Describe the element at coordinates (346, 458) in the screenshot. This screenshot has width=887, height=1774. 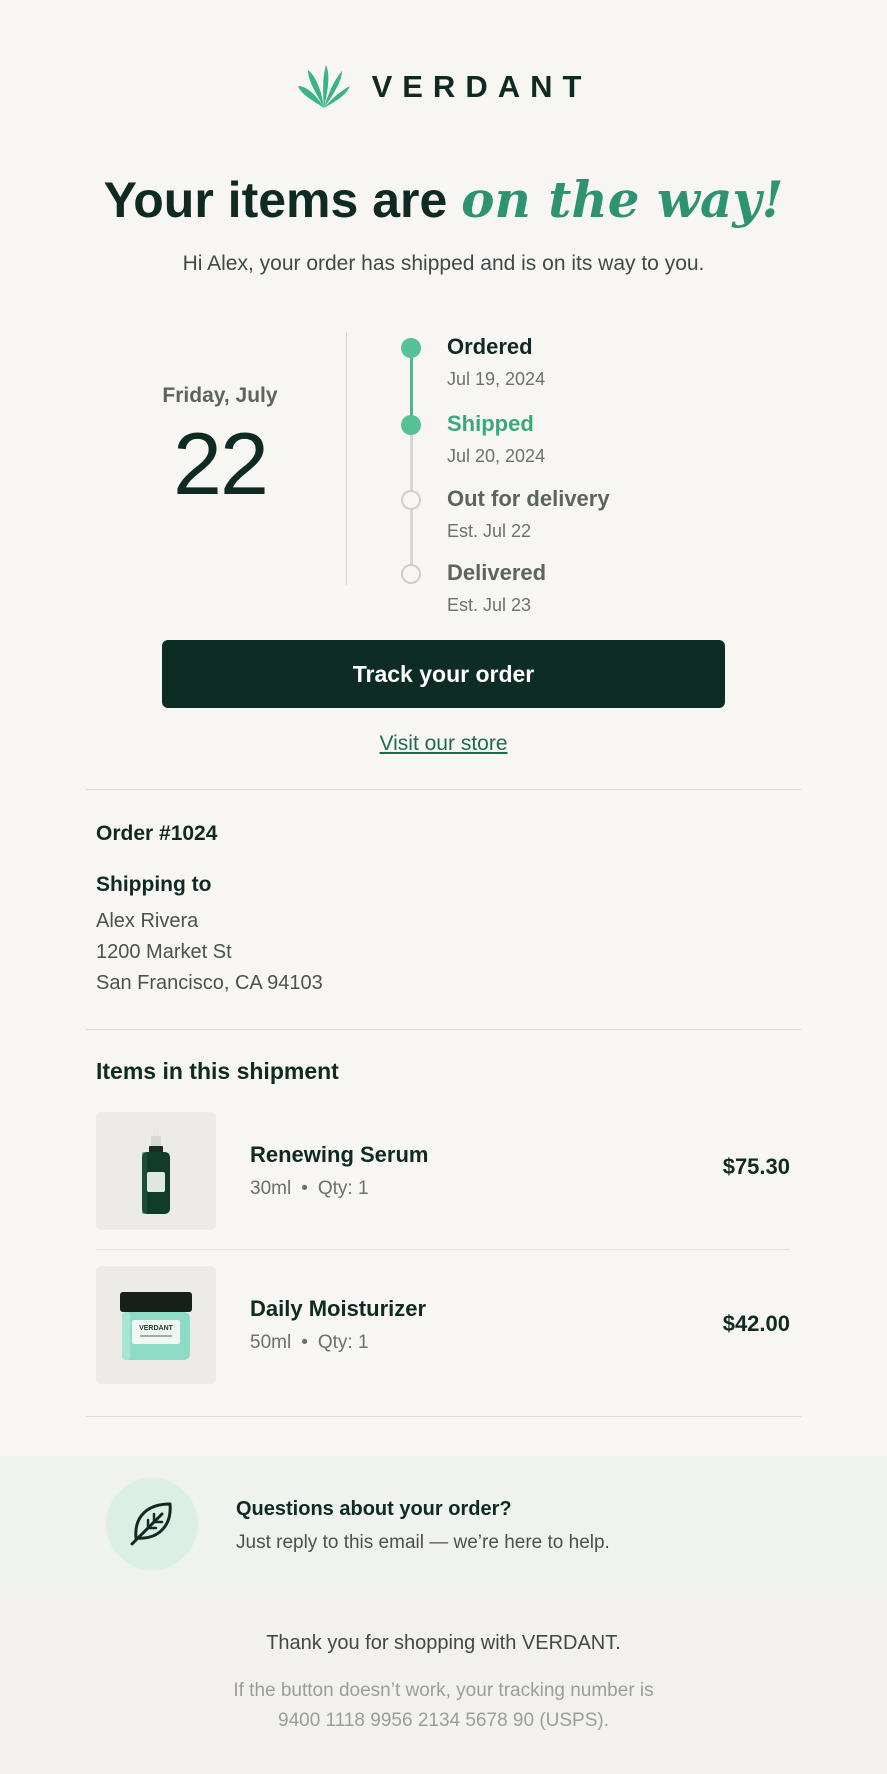
I see `vertical-divider` at that location.